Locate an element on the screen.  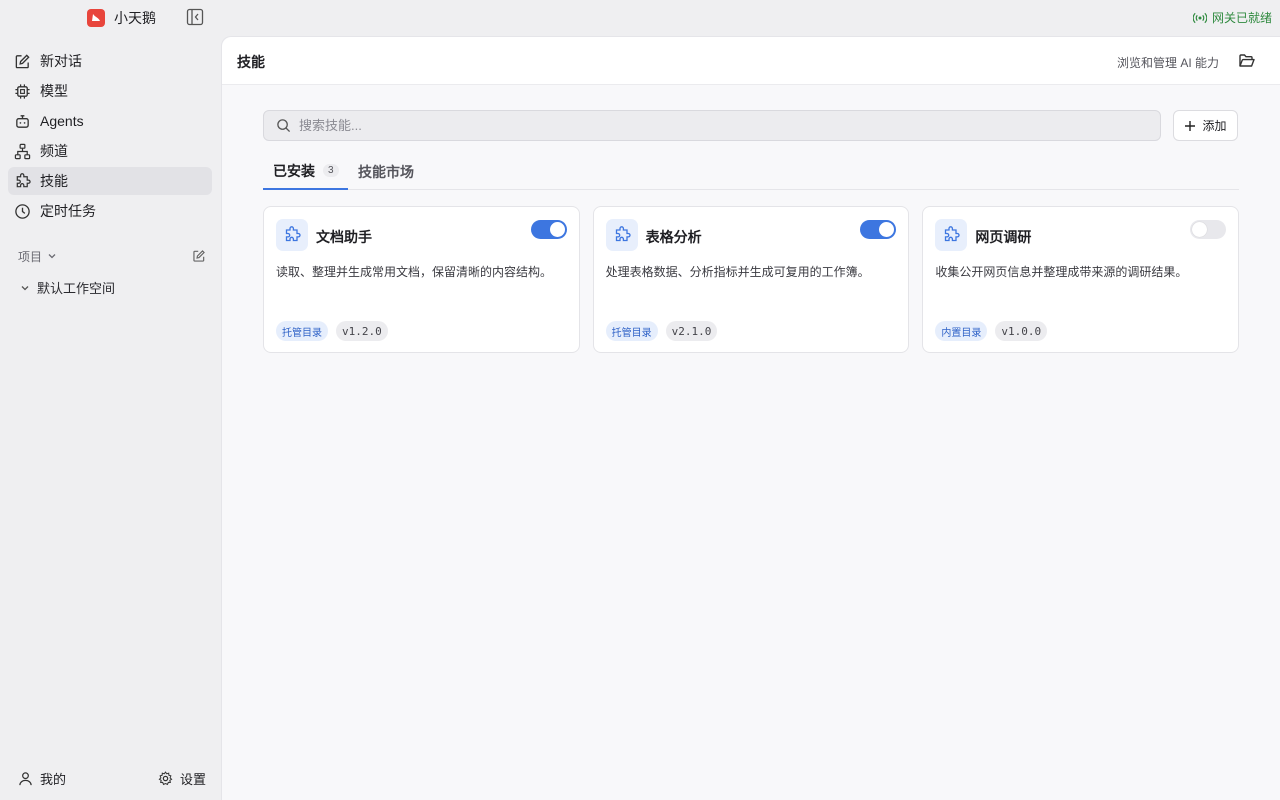
settings-button: 设置 is located at coordinates (182, 778).